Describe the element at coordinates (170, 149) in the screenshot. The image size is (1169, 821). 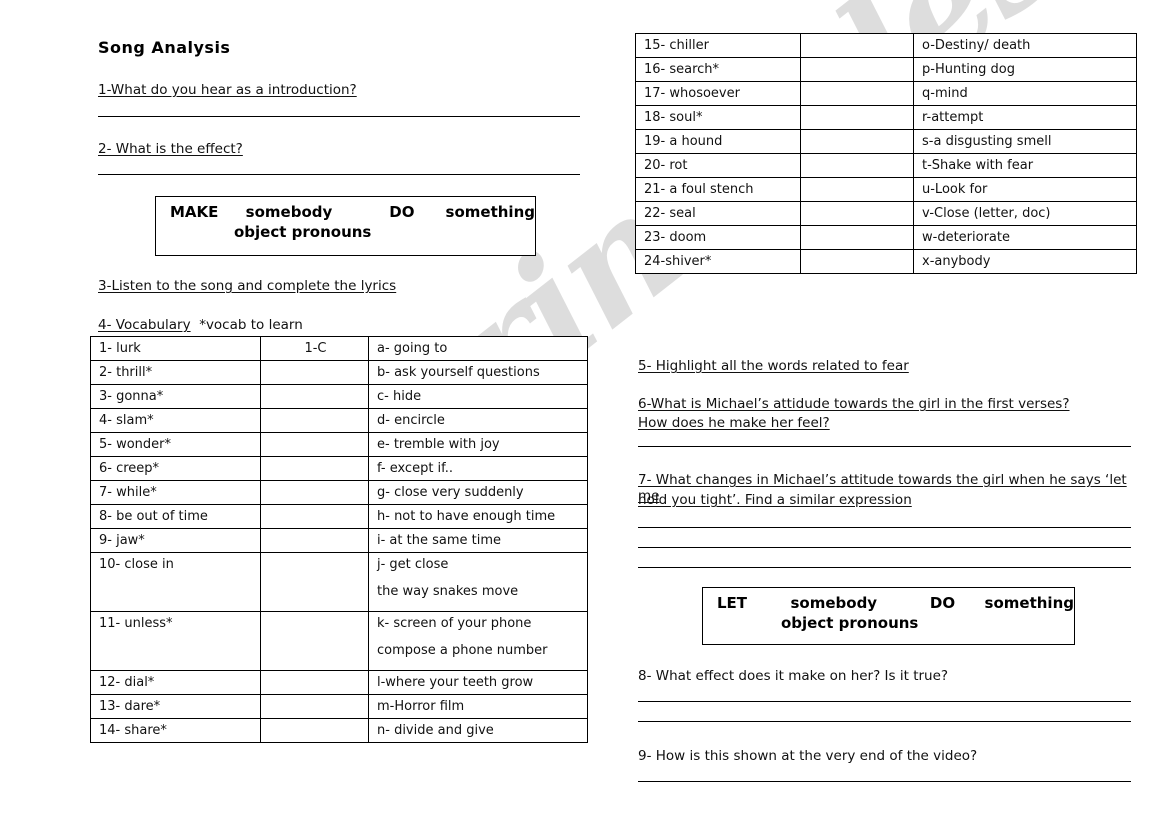
I see `question-2: 2- What is the effect?` at that location.